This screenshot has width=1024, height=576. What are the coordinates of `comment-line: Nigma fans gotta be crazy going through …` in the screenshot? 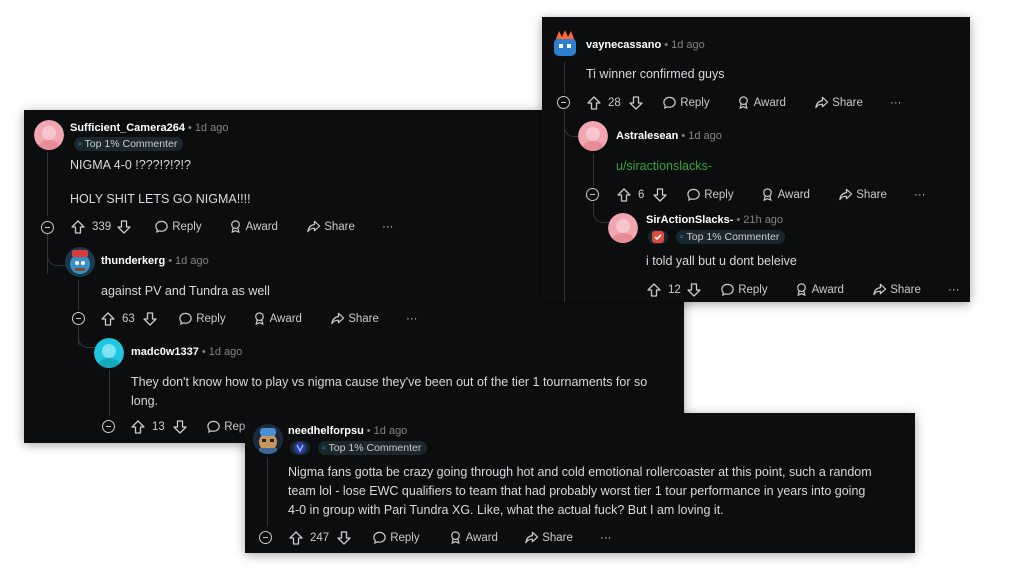 It's located at (580, 472).